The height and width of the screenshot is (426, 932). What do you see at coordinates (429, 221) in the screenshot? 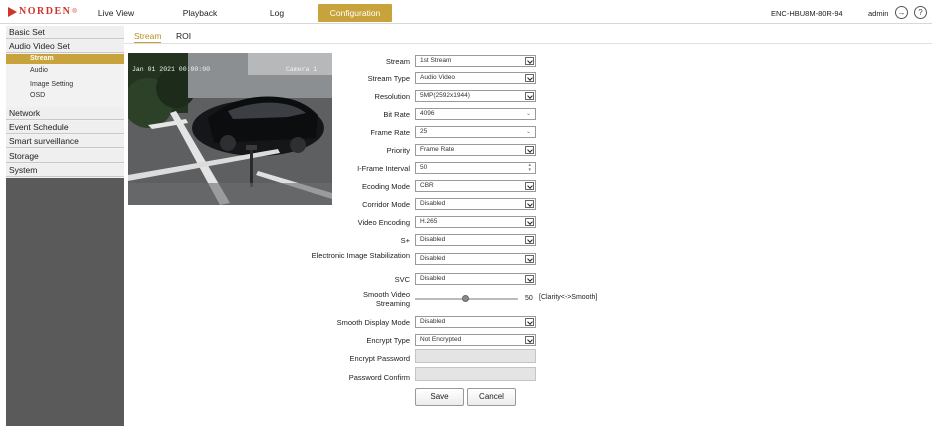
I see `value-video-encoding: H.265` at bounding box center [429, 221].